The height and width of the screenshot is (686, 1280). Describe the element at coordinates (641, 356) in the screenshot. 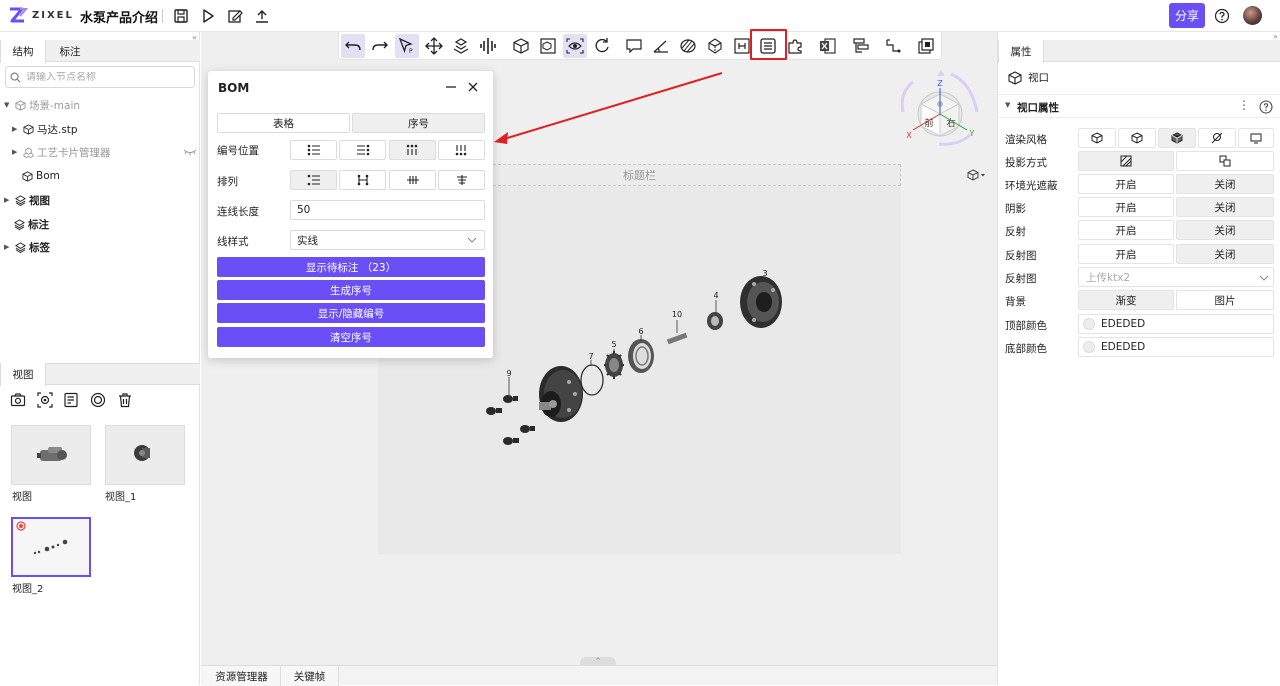

I see `ring-gear-part` at that location.